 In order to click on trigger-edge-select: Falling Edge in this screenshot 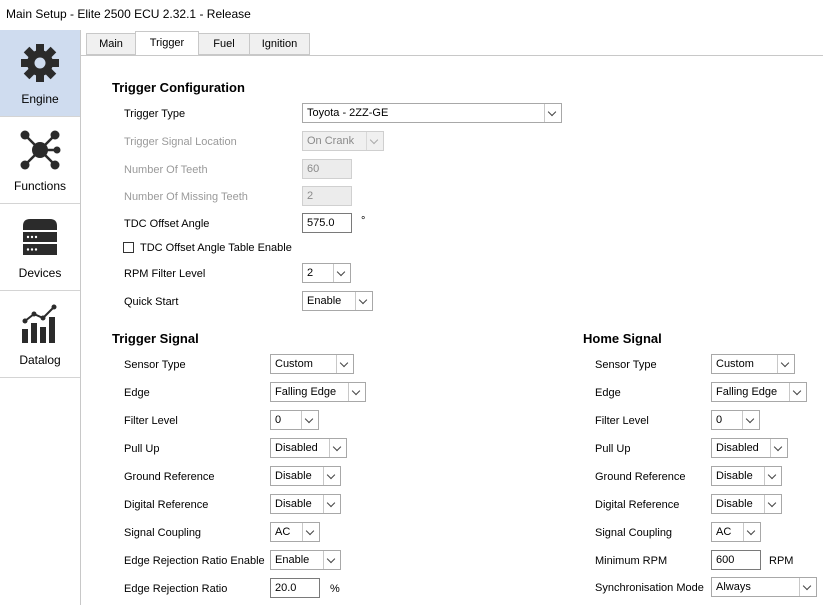, I will do `click(318, 392)`.